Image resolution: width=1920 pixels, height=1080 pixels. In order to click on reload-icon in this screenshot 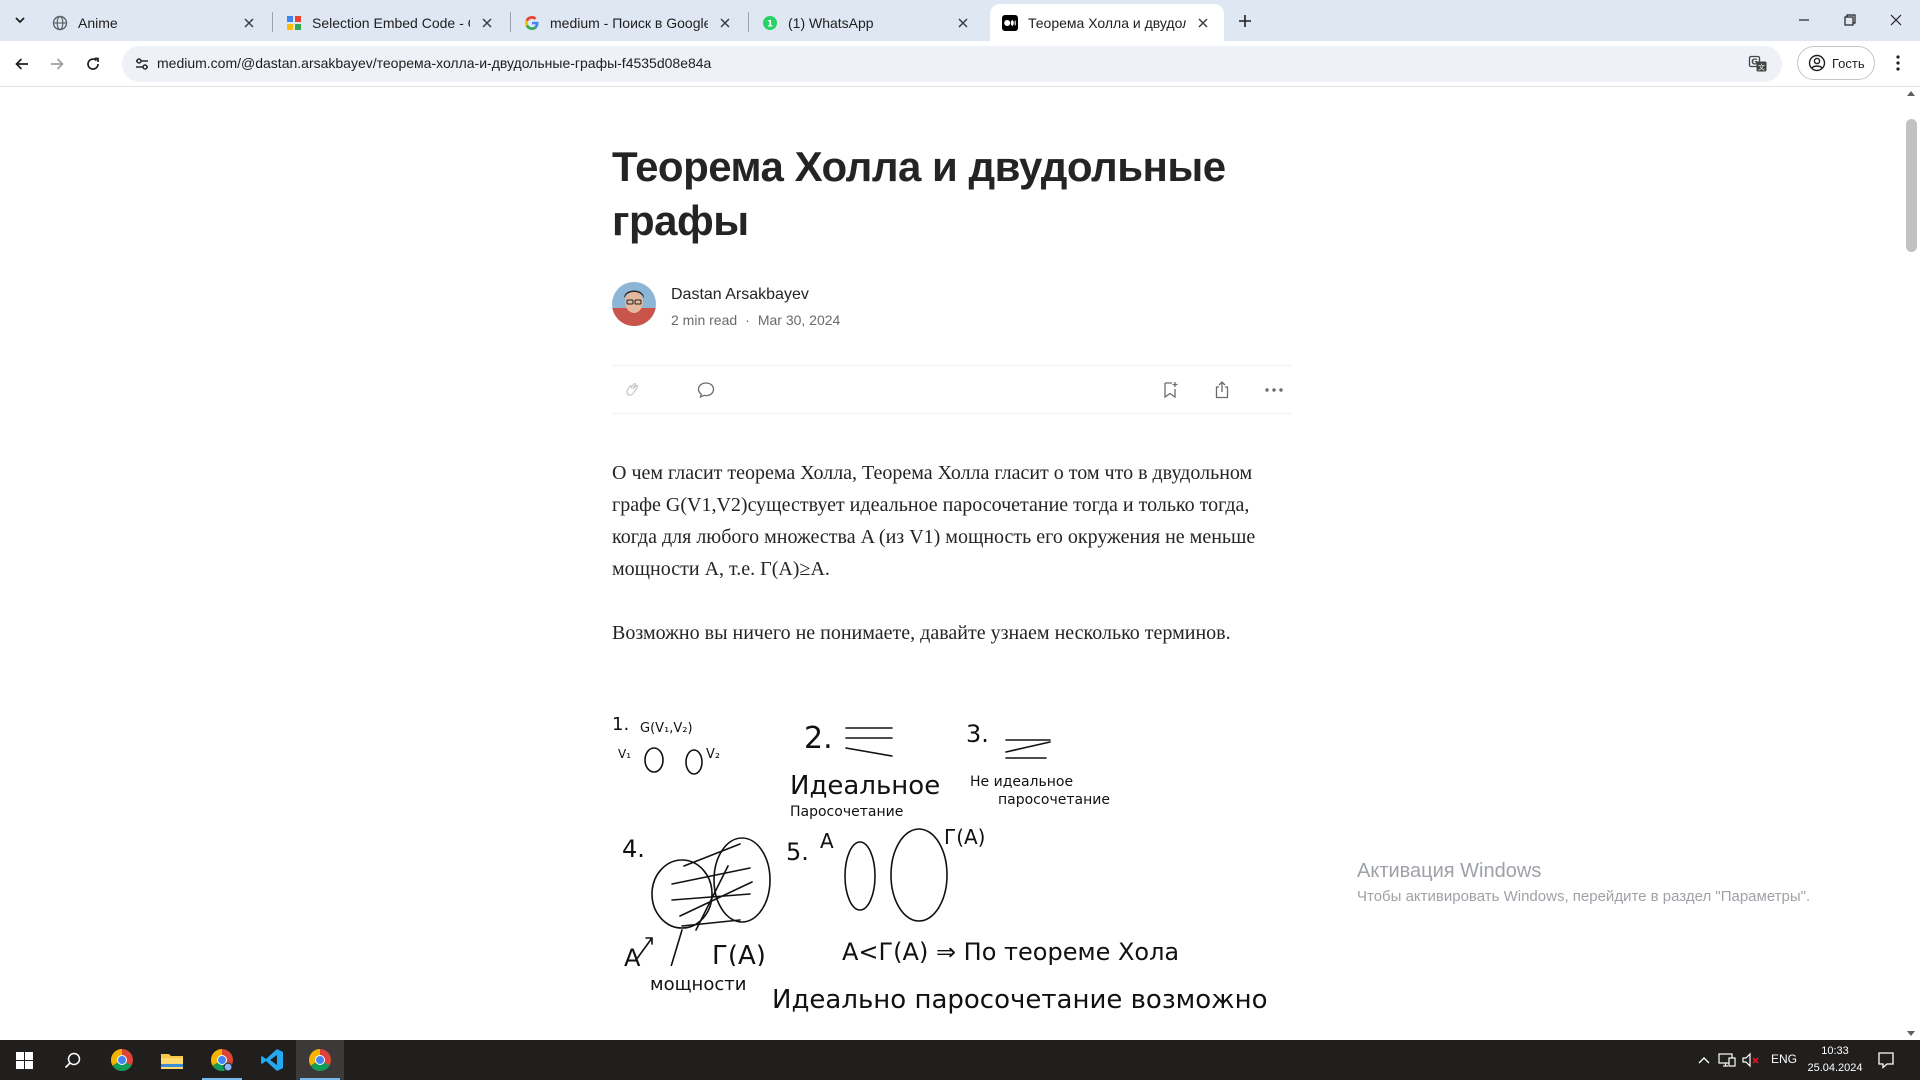, I will do `click(93, 63)`.